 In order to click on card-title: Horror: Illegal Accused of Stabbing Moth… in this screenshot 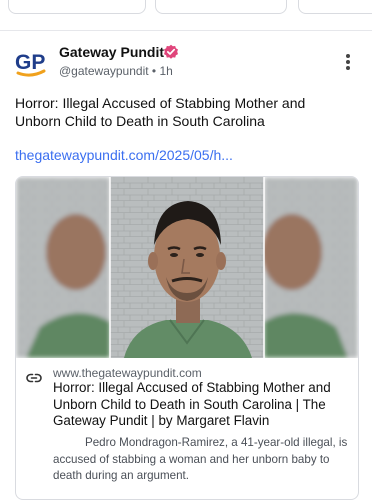, I will do `click(203, 405)`.